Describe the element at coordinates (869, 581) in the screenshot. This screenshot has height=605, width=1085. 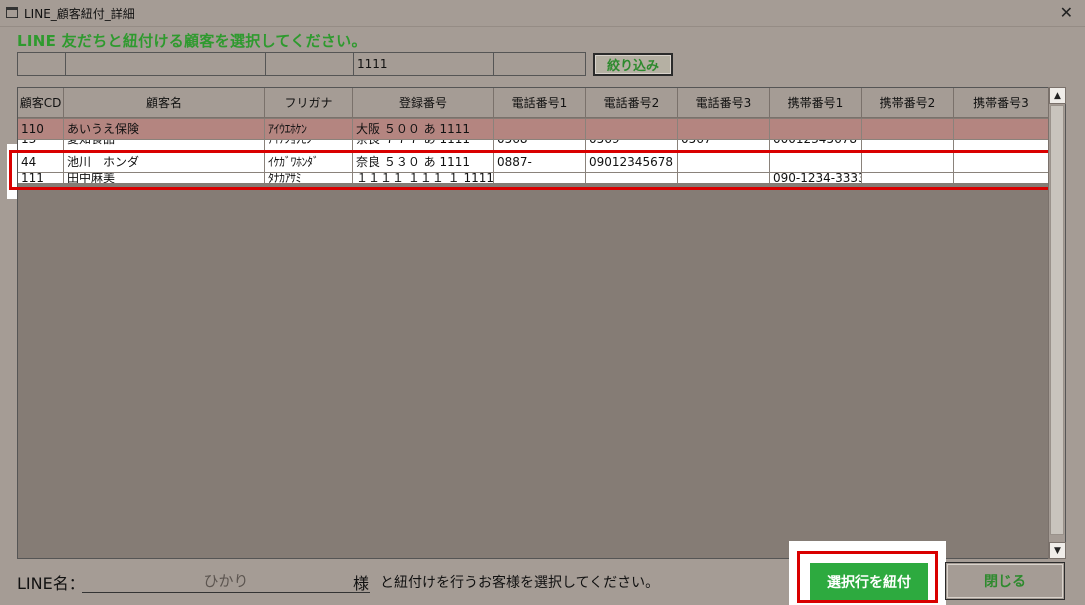
I see `link-selected-row-button: 選択行を紐付` at that location.